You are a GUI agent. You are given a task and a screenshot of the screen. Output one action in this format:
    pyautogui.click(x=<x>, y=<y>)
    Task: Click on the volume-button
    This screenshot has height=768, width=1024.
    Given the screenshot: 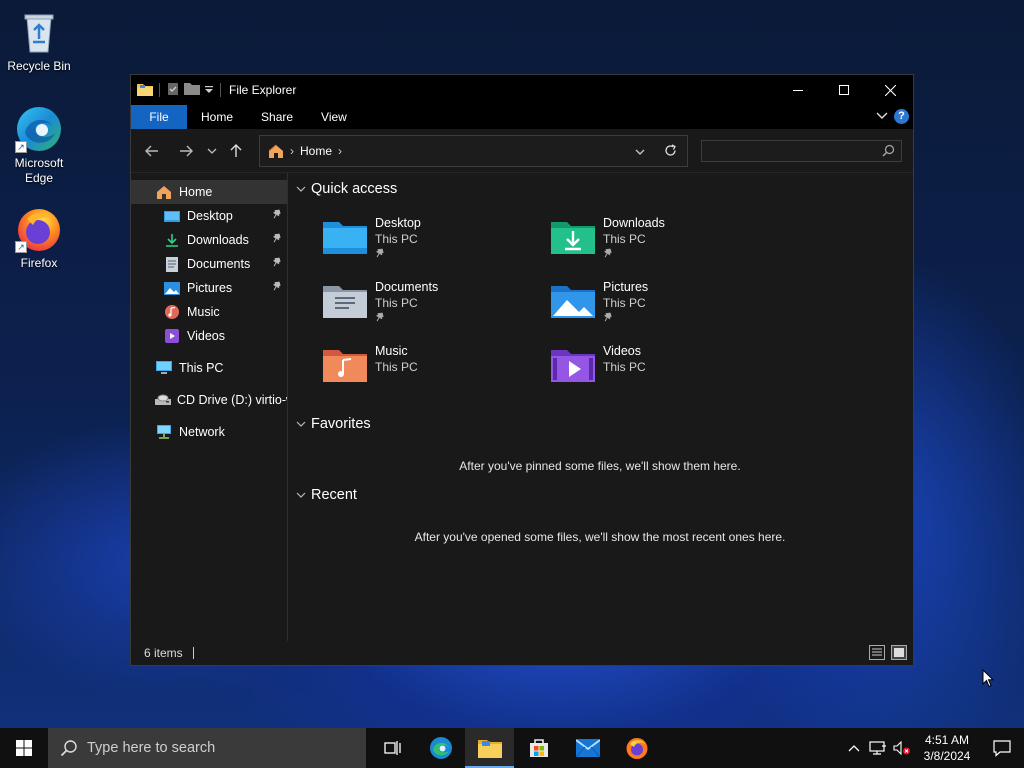 What is the action you would take?
    pyautogui.click(x=902, y=748)
    